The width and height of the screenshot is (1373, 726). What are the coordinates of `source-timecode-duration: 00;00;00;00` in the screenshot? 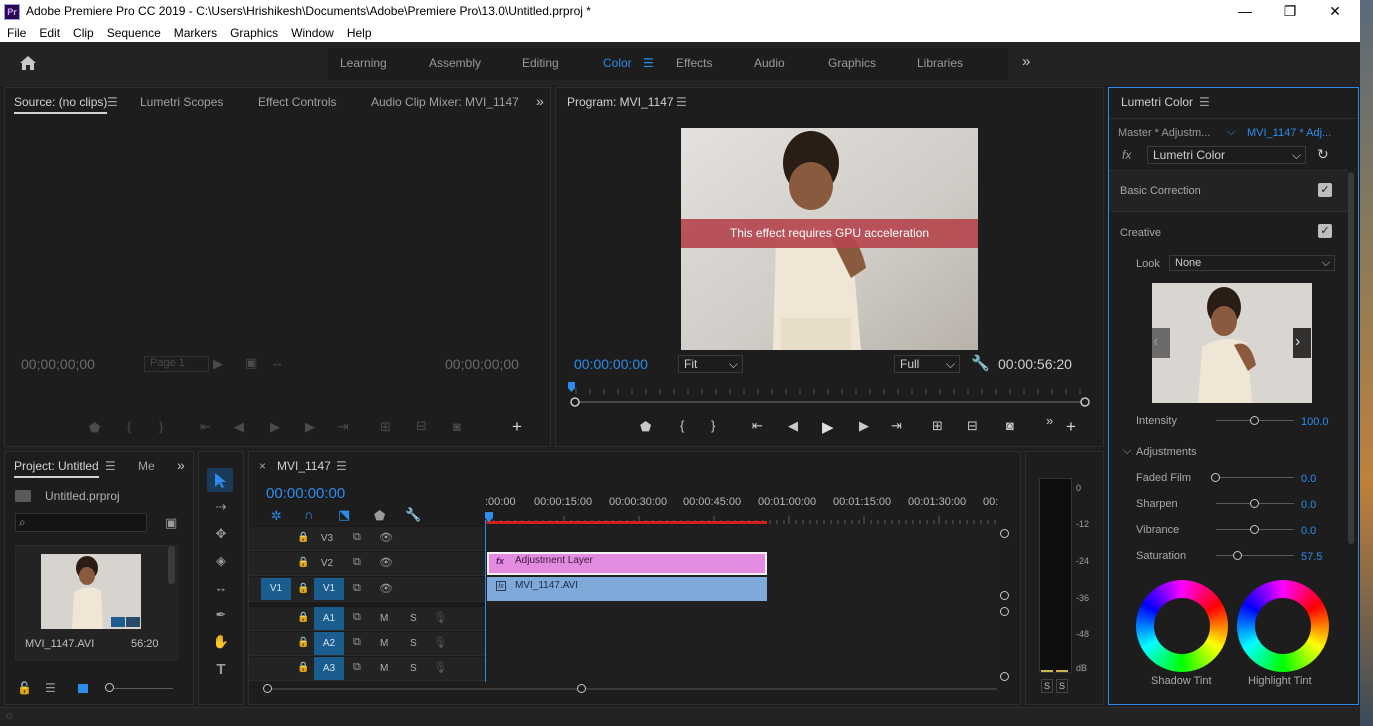 It's located at (482, 364).